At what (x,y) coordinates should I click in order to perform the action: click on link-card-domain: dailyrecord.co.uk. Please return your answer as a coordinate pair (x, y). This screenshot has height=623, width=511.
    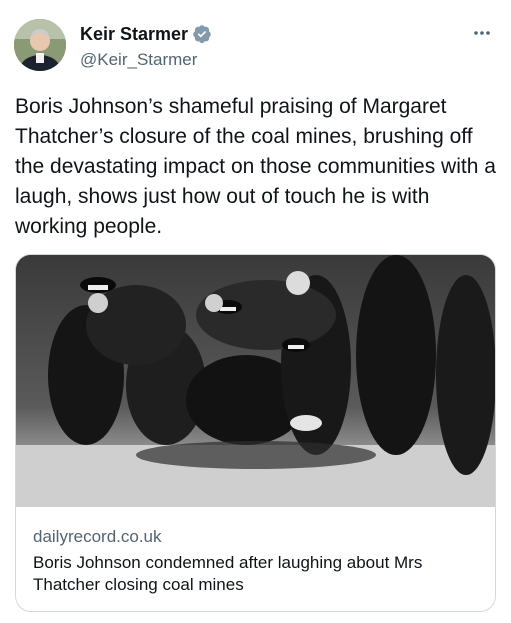
    Looking at the image, I should click on (97, 536).